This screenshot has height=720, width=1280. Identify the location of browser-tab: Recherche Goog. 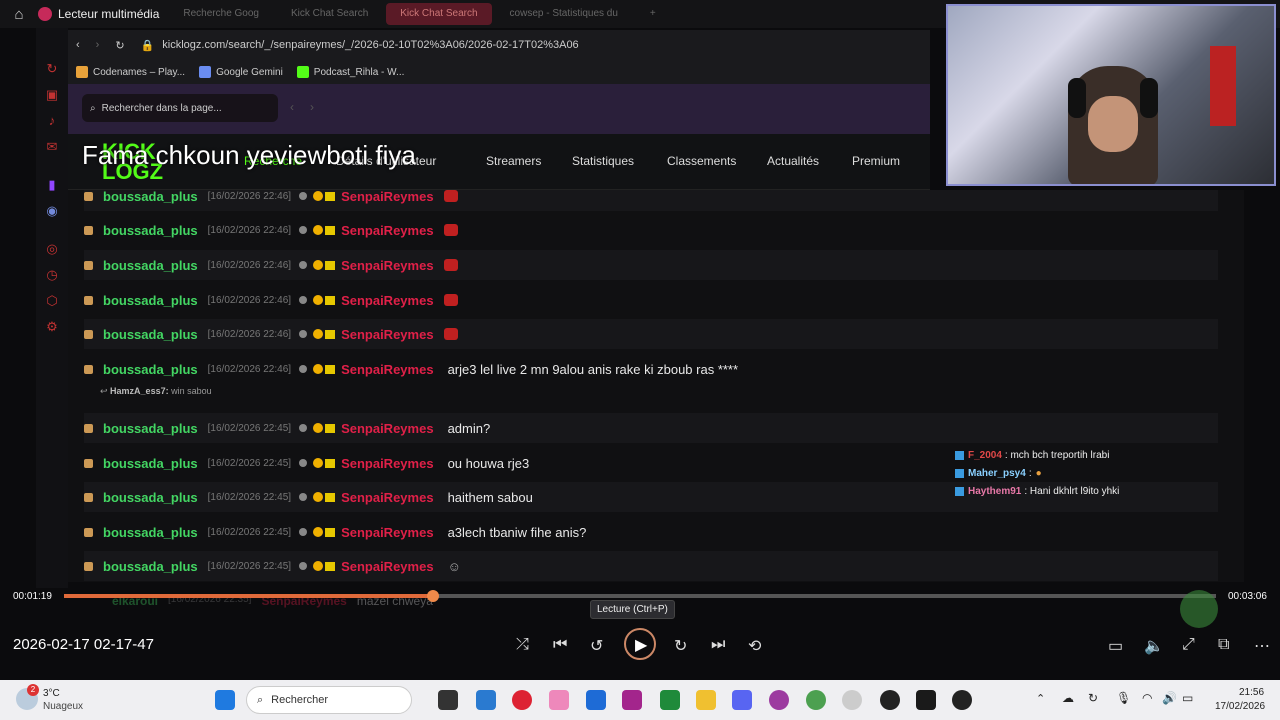
(221, 14).